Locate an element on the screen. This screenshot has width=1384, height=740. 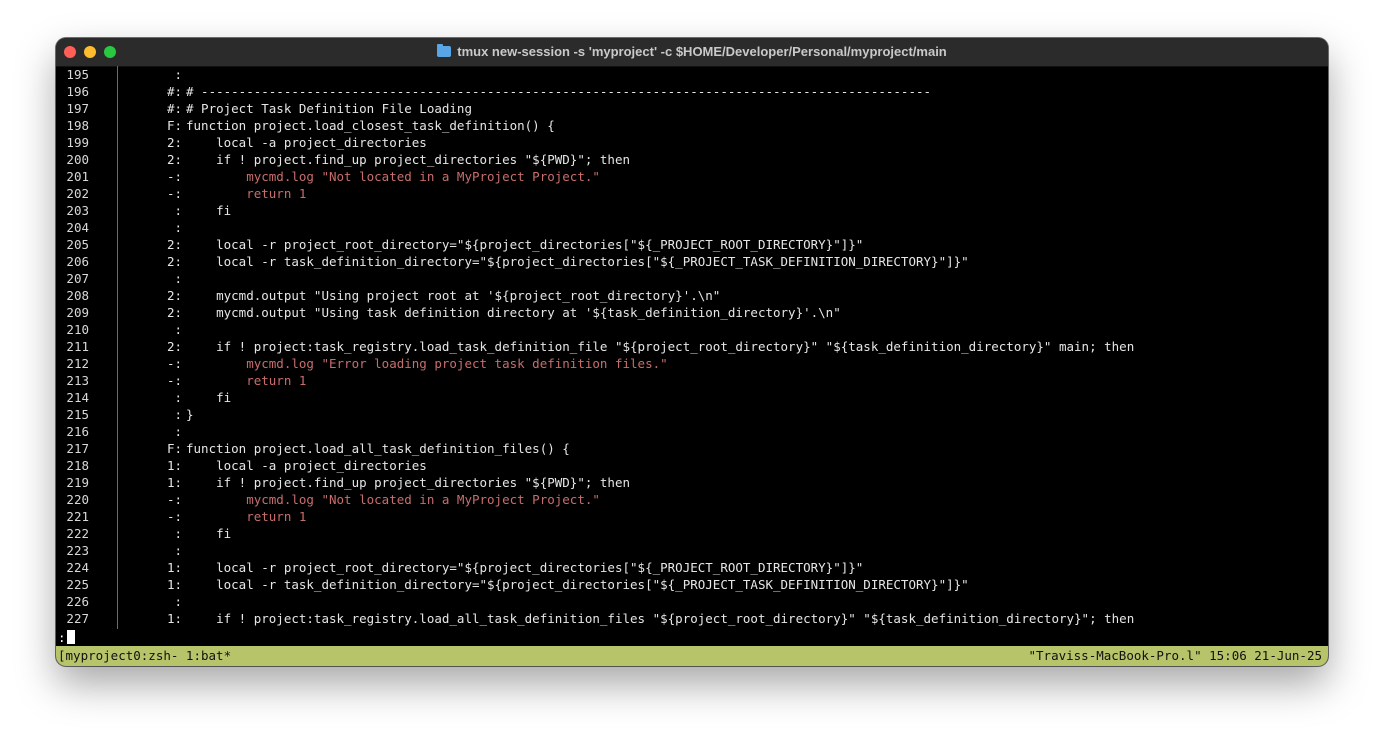
line-number: 226 is located at coordinates (77, 601).